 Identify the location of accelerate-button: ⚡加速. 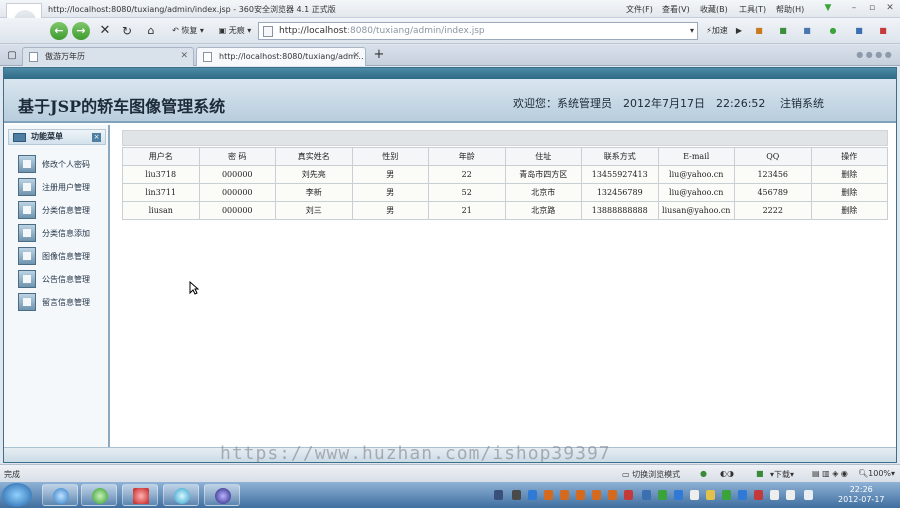
(717, 31).